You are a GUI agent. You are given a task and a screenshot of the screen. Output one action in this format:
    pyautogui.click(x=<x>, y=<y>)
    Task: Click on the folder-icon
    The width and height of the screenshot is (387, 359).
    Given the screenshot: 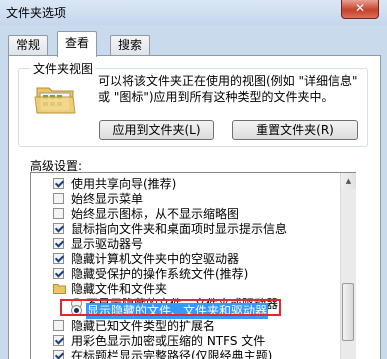 What is the action you would take?
    pyautogui.click(x=59, y=289)
    